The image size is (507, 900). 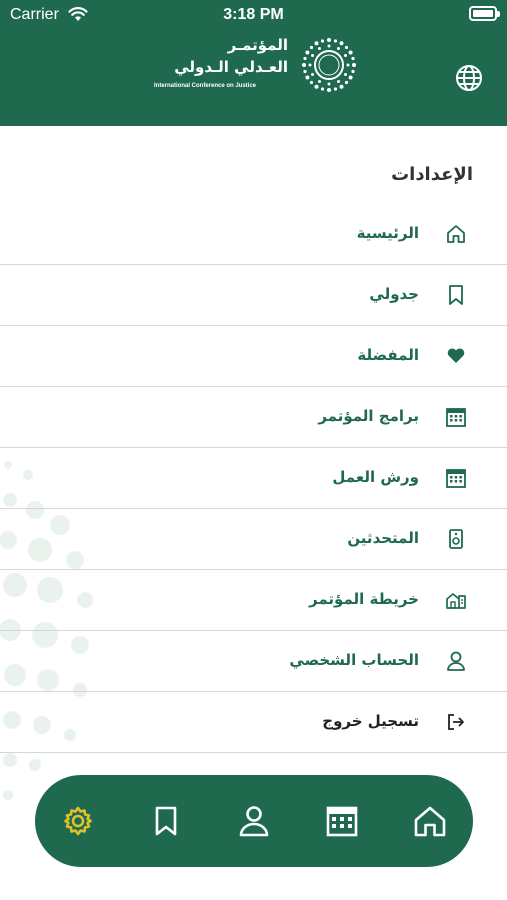 What do you see at coordinates (394, 294) in the screenshot?
I see `menu-item-label: جدولي` at bounding box center [394, 294].